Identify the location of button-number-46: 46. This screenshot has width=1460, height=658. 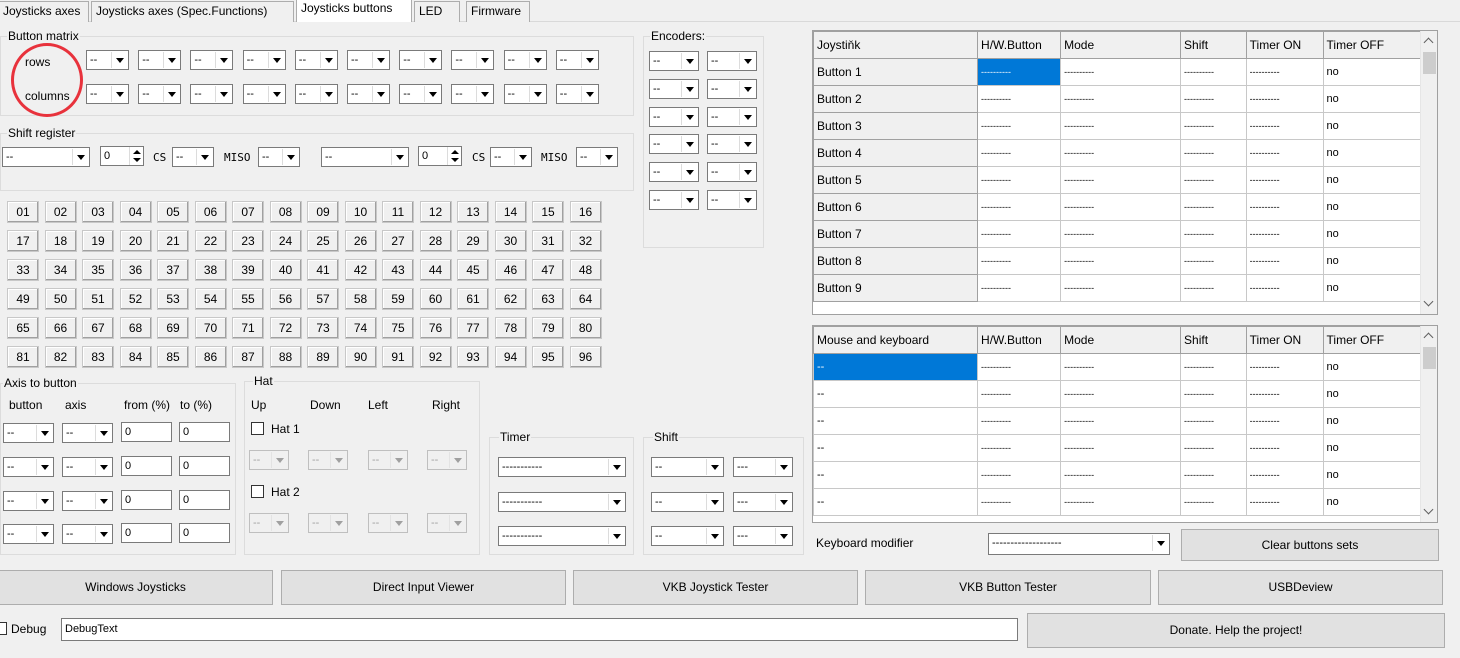
(510, 270).